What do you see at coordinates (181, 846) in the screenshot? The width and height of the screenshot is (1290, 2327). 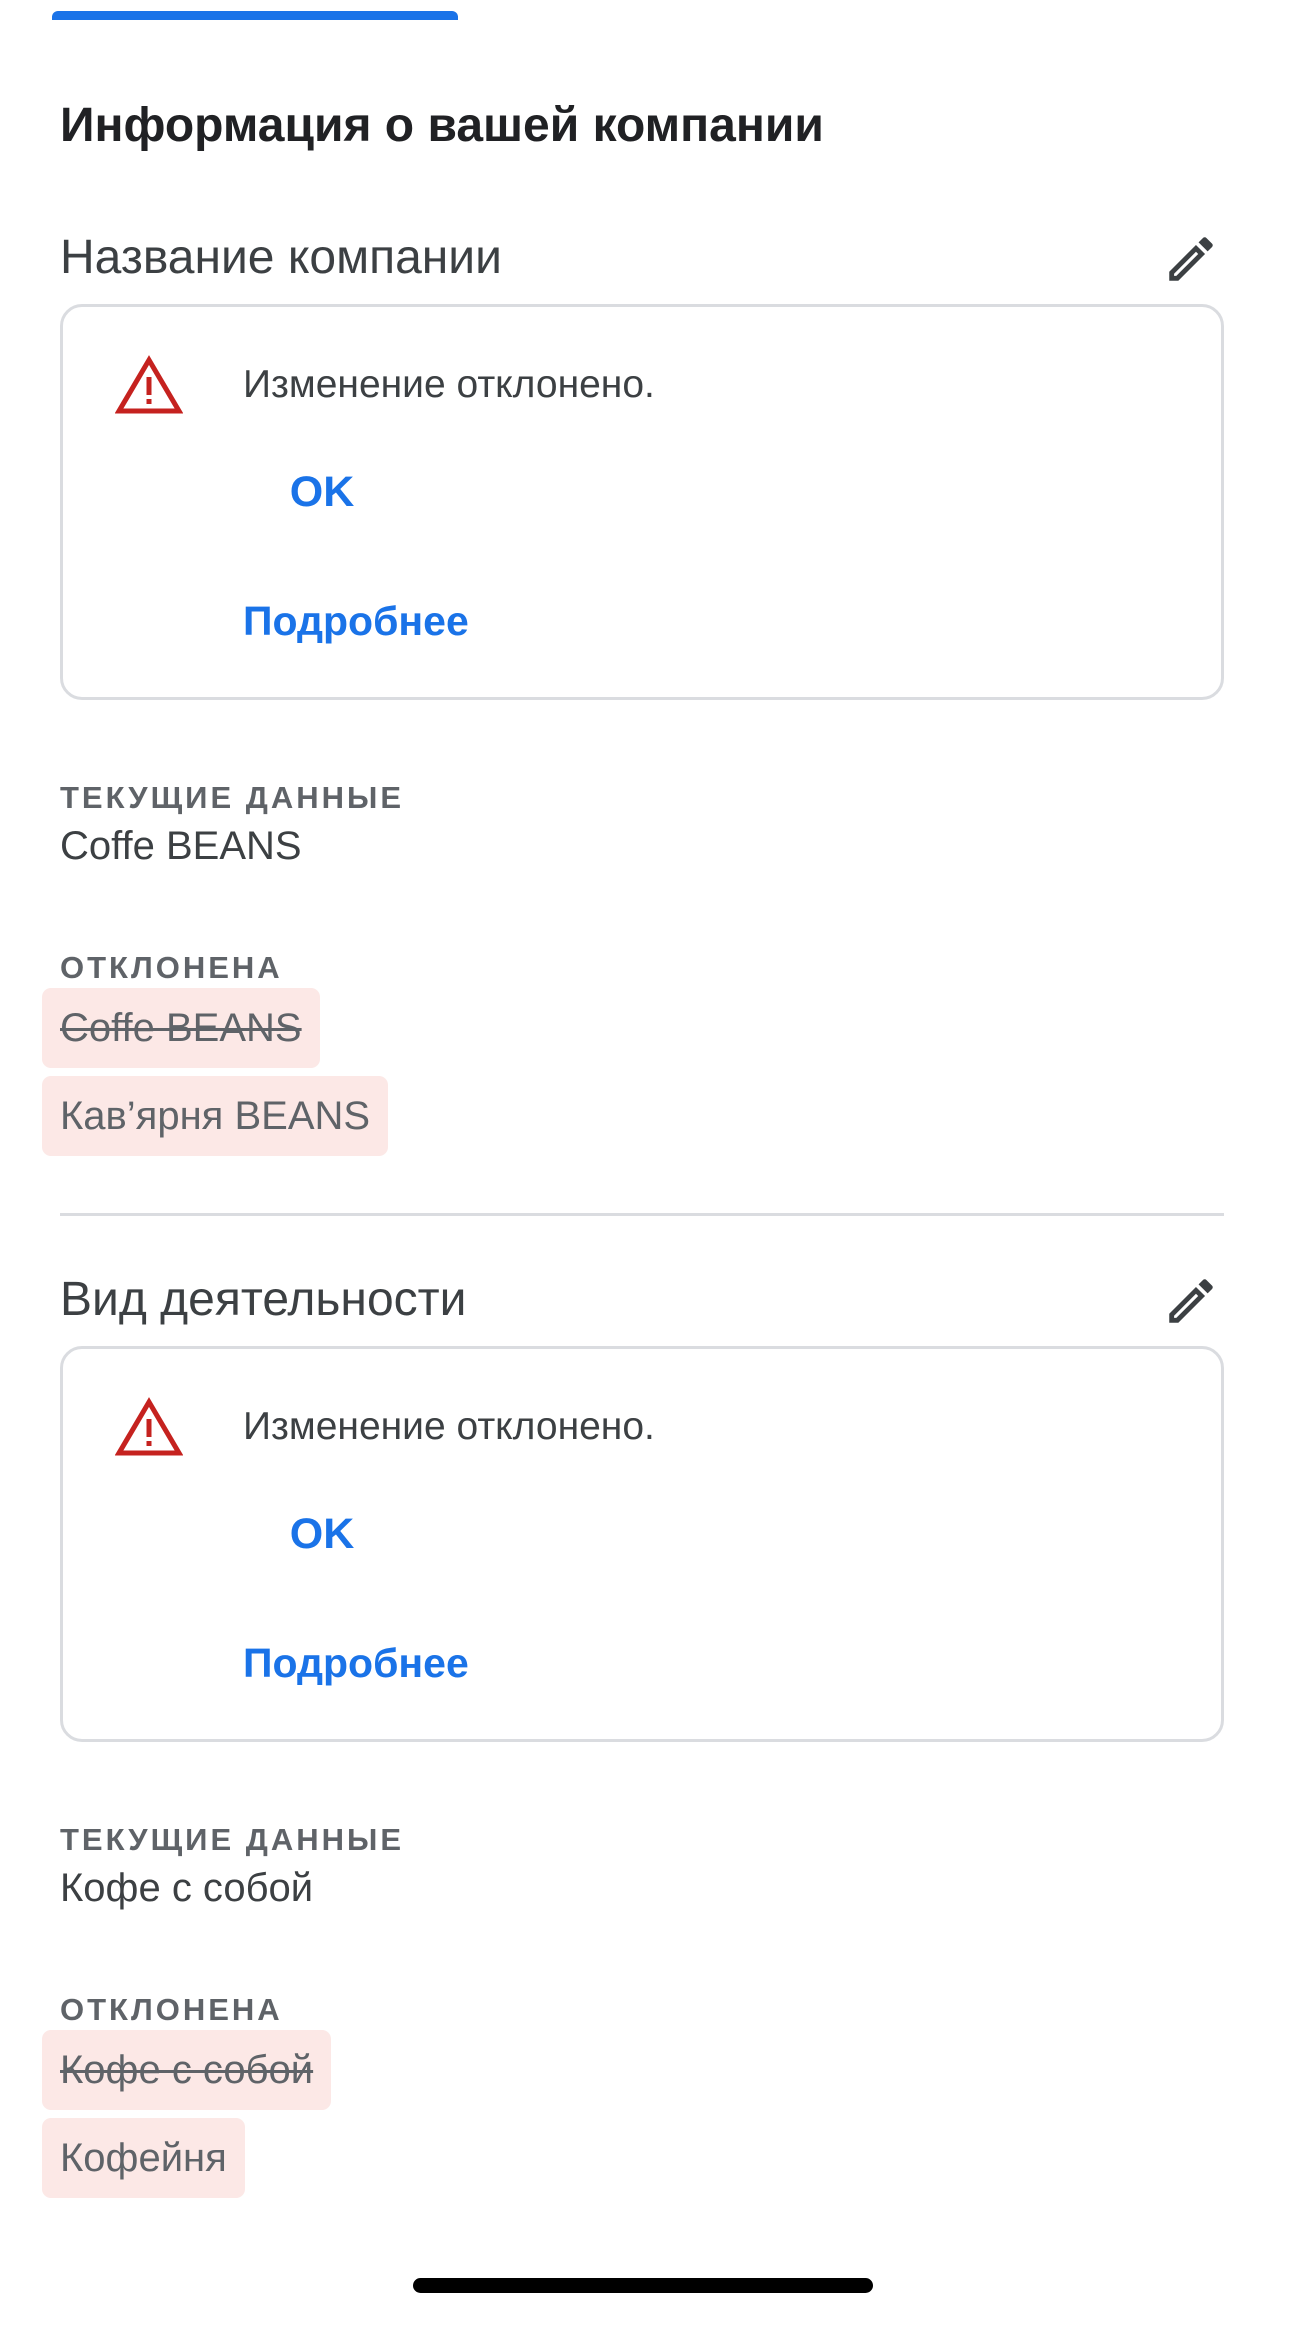 I see `current-data-value: Coffe BEANS` at bounding box center [181, 846].